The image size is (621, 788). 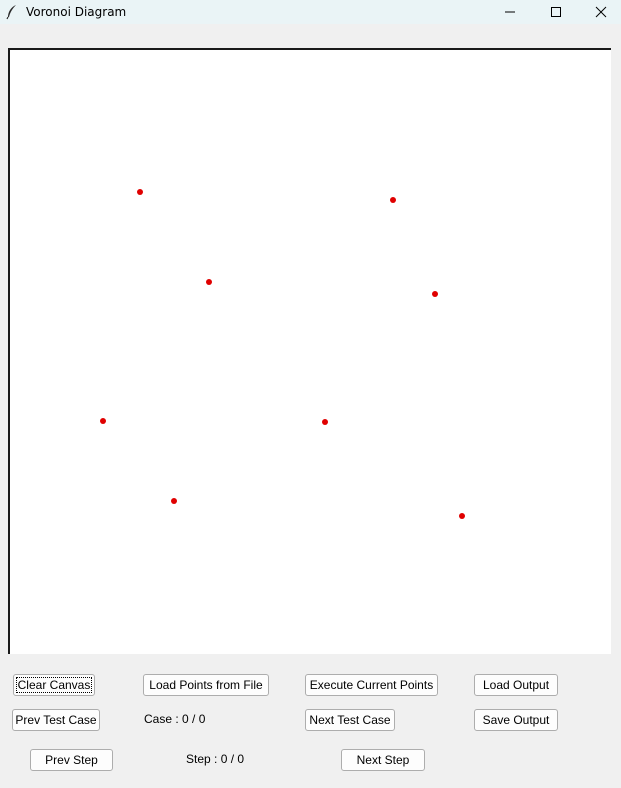 What do you see at coordinates (76, 12) in the screenshot?
I see `window-title: Voronoi Diagram` at bounding box center [76, 12].